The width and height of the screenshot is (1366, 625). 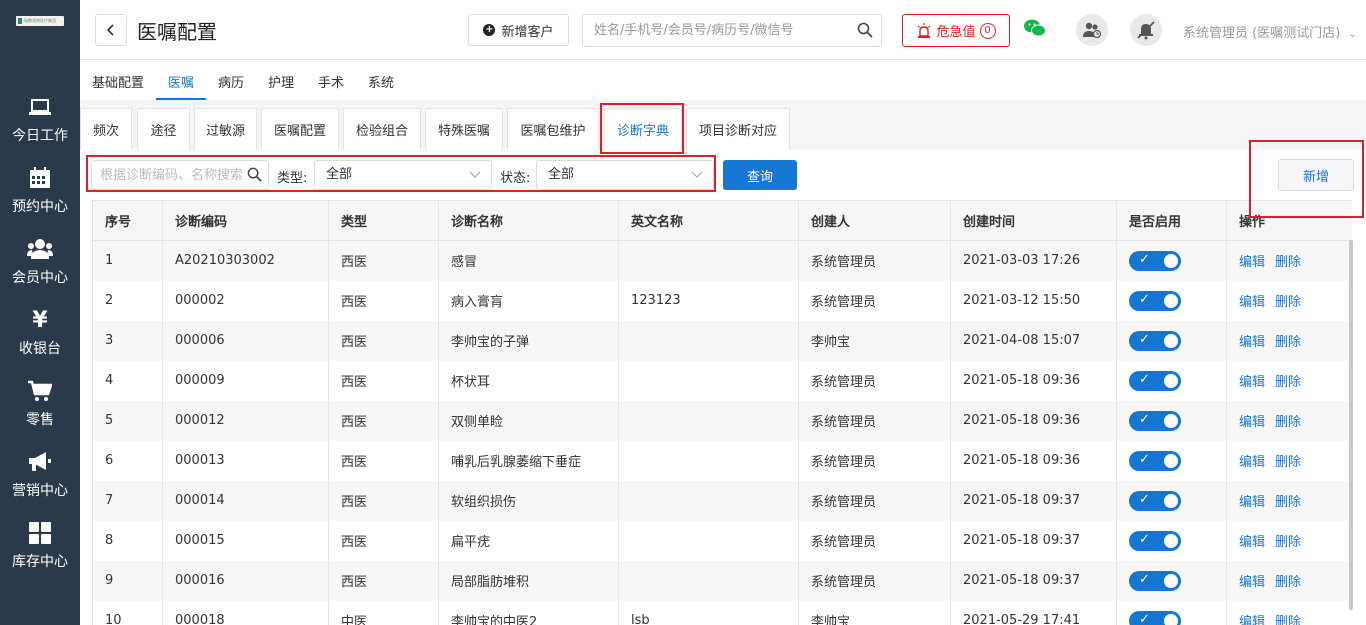 I want to click on subtab-special-orders: 特殊医嘱, so click(x=464, y=129).